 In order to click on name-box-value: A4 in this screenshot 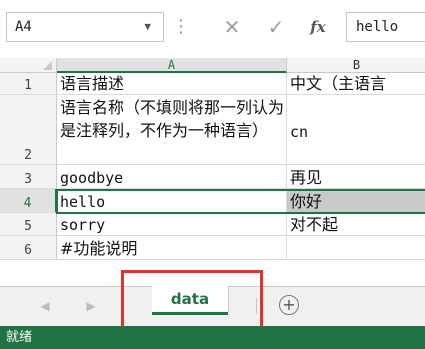, I will do `click(23, 27)`.